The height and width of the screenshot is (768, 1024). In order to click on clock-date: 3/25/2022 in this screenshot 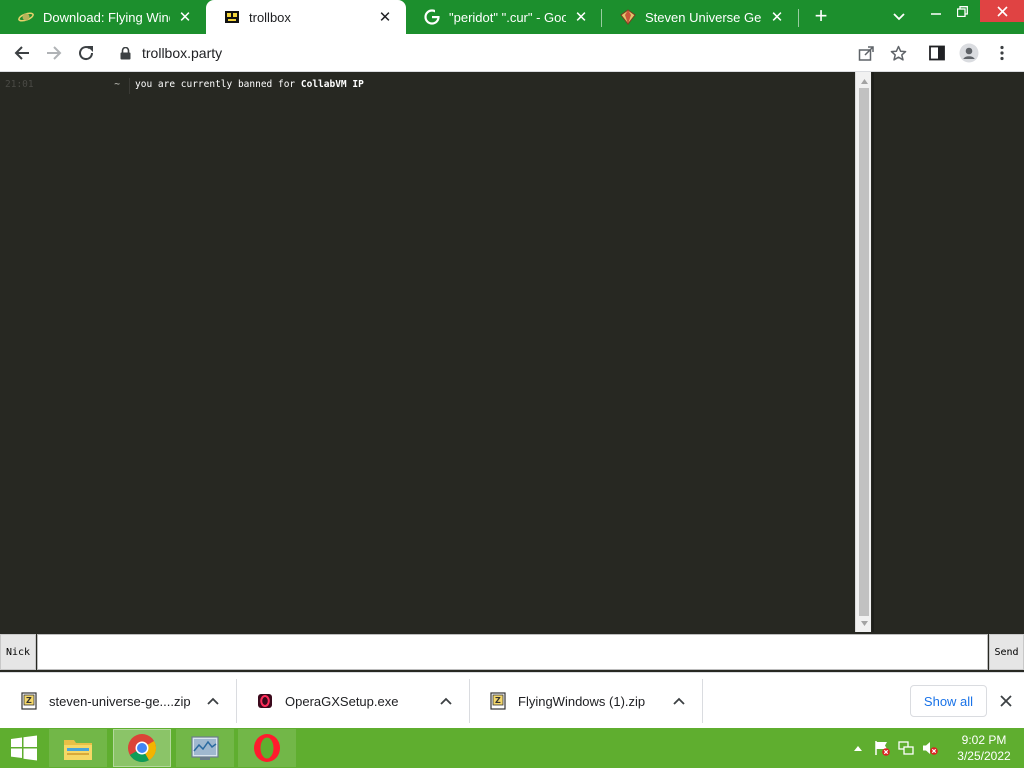, I will do `click(984, 756)`.